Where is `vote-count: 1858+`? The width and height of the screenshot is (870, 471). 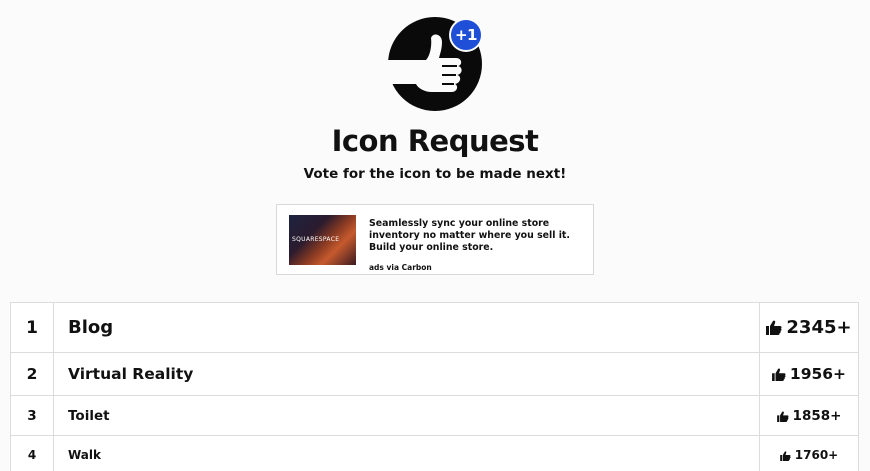
vote-count: 1858+ is located at coordinates (817, 415).